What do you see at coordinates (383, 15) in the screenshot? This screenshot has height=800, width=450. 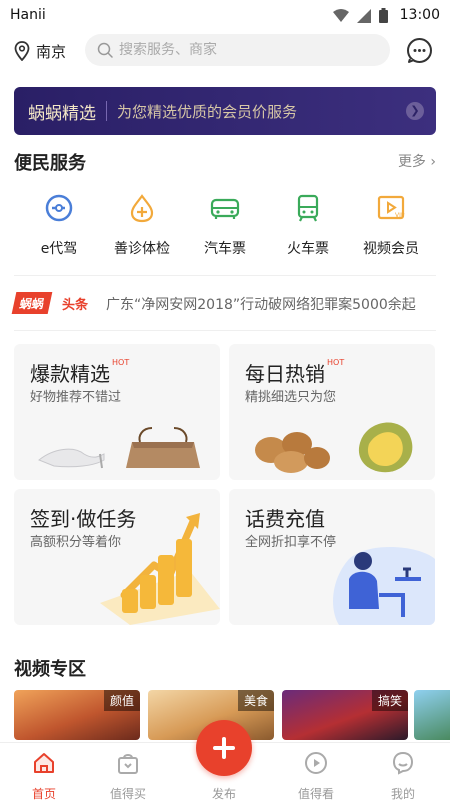 I see `battery-icon` at bounding box center [383, 15].